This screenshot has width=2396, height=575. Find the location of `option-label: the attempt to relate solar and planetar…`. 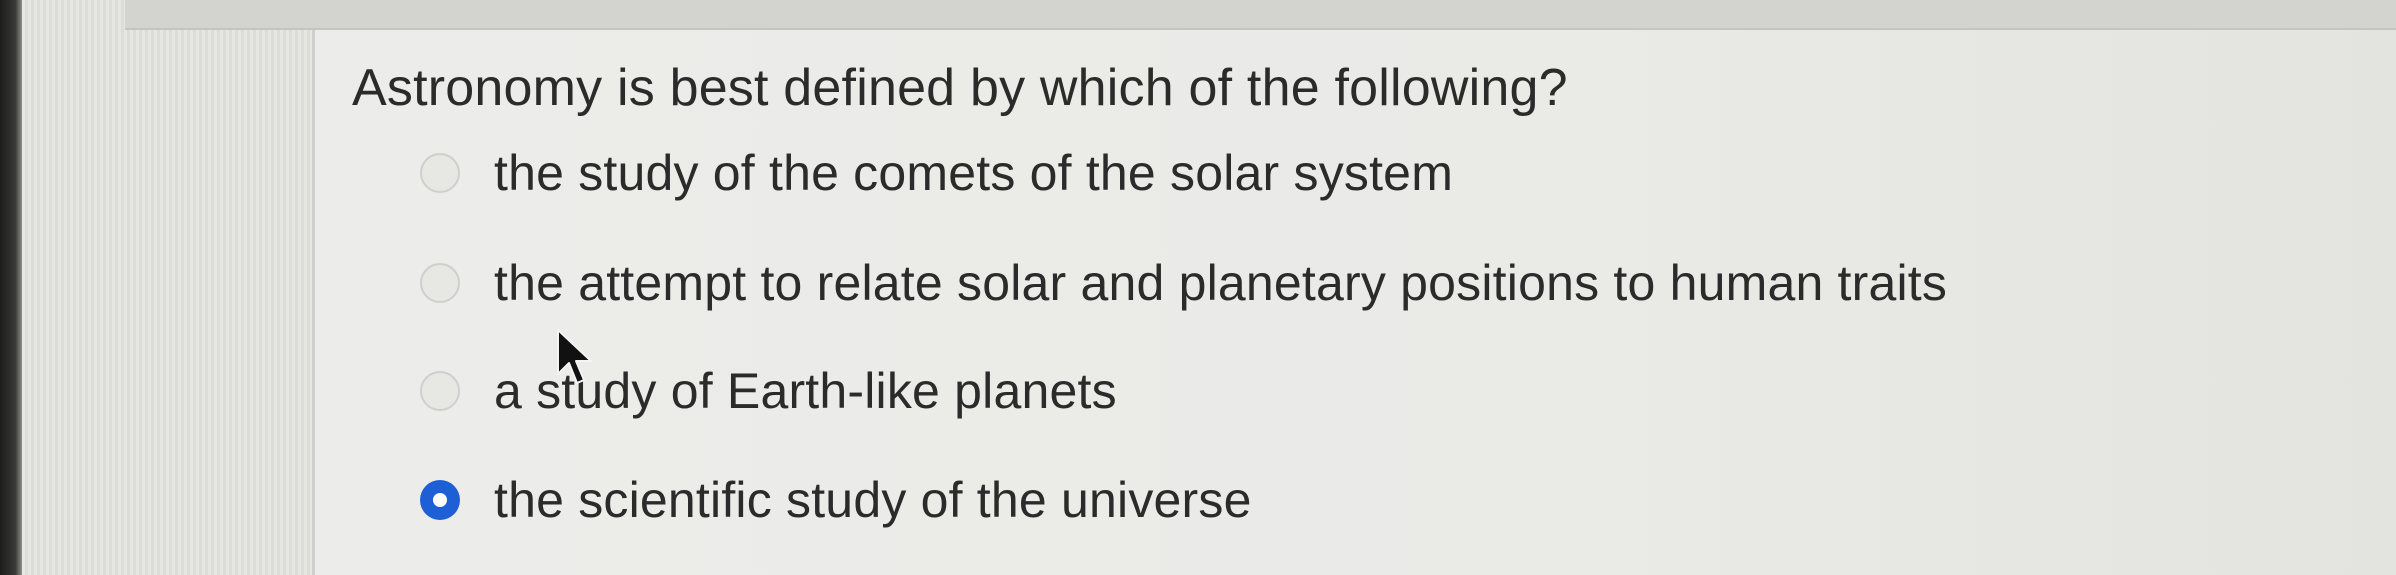

option-label: the attempt to relate solar and planetar… is located at coordinates (1221, 283).